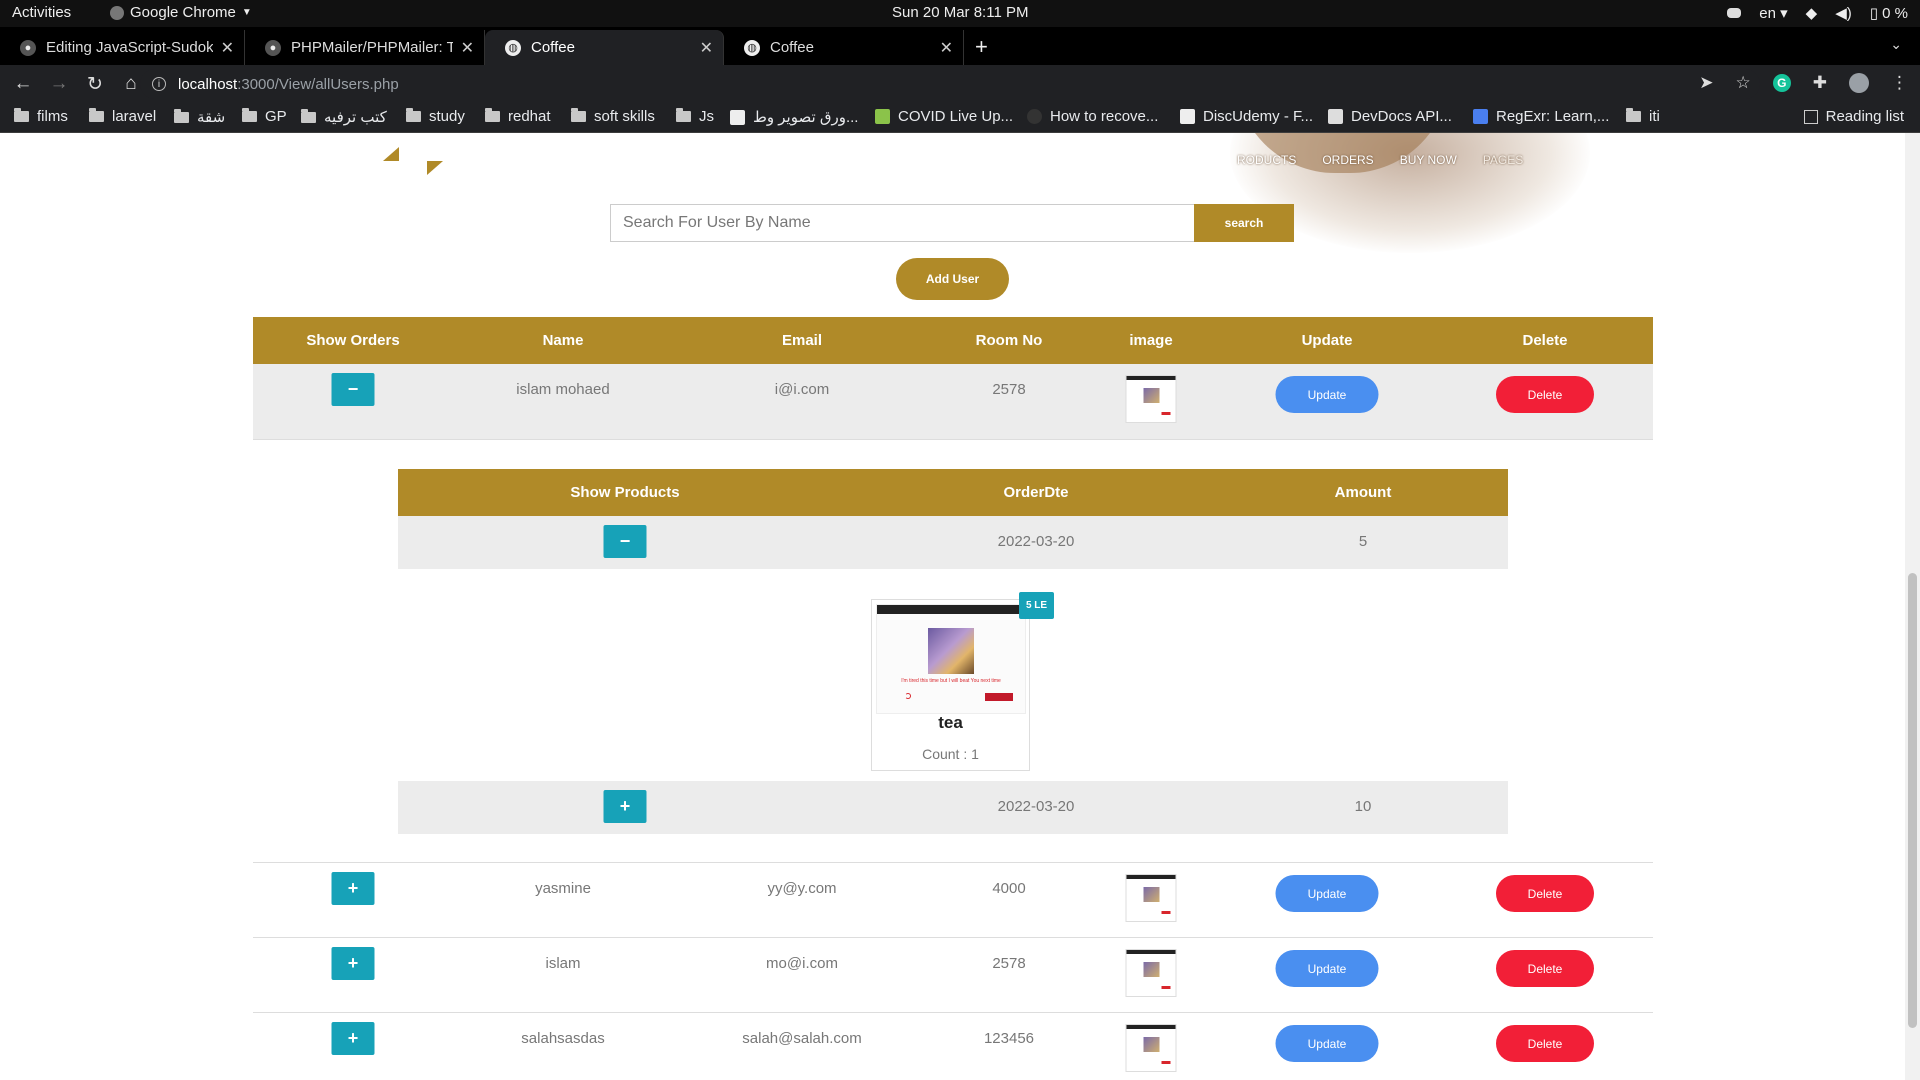  What do you see at coordinates (95, 84) in the screenshot?
I see `reload-icon: ↻` at bounding box center [95, 84].